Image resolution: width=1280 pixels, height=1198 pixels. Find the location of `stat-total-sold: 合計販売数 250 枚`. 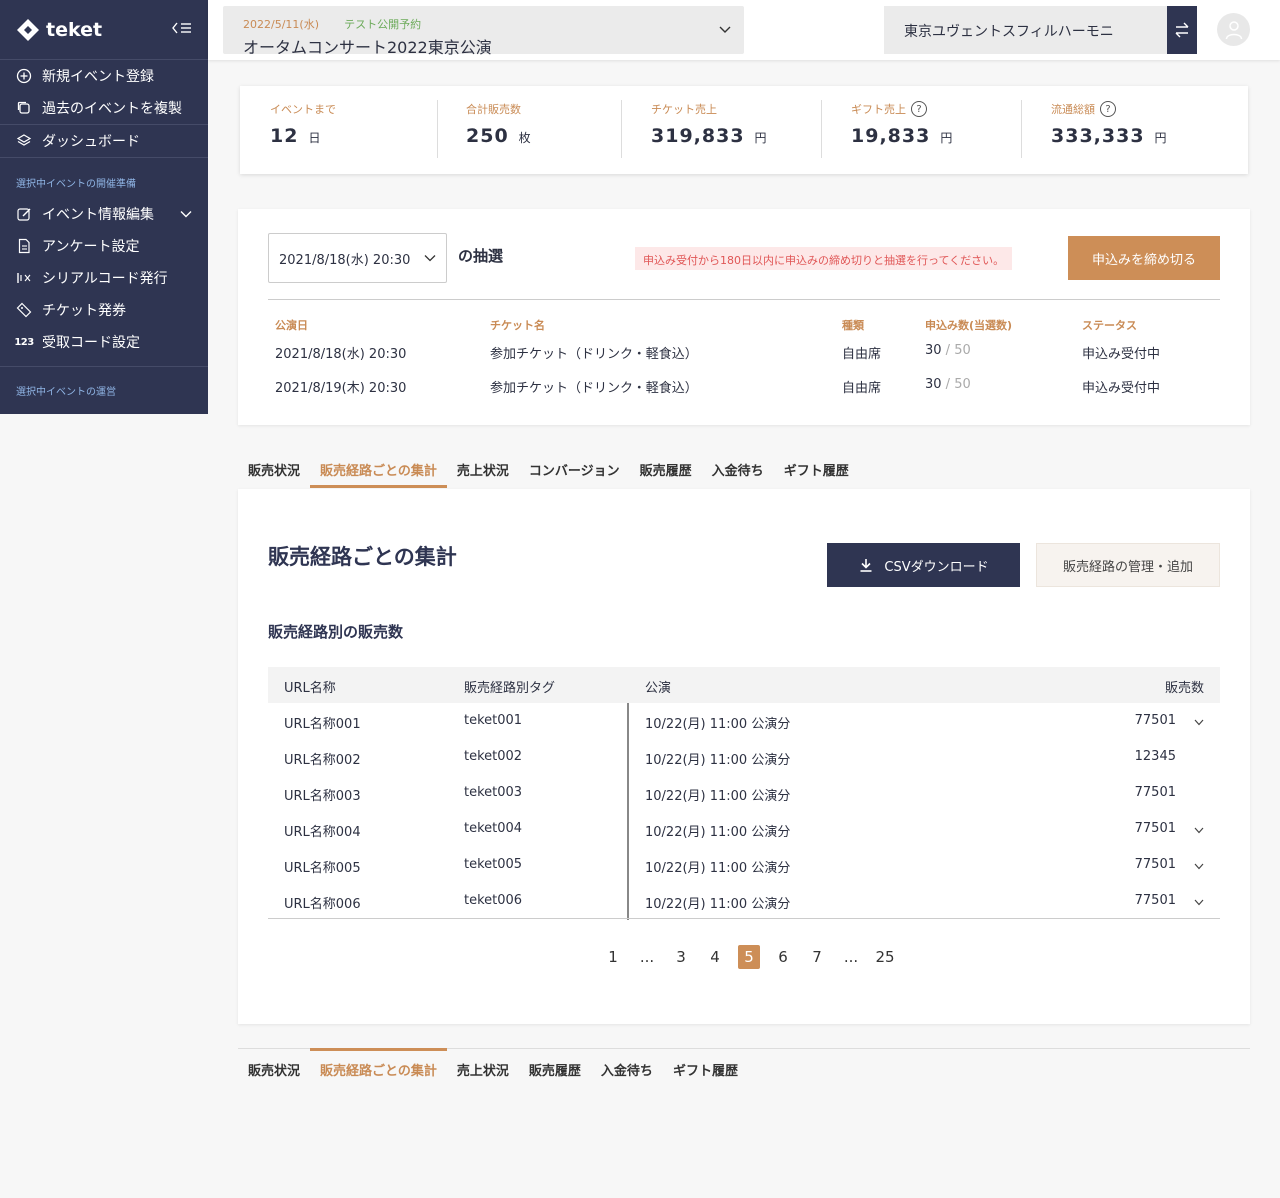

stat-total-sold: 合計販売数 250 枚 is located at coordinates (499, 130).